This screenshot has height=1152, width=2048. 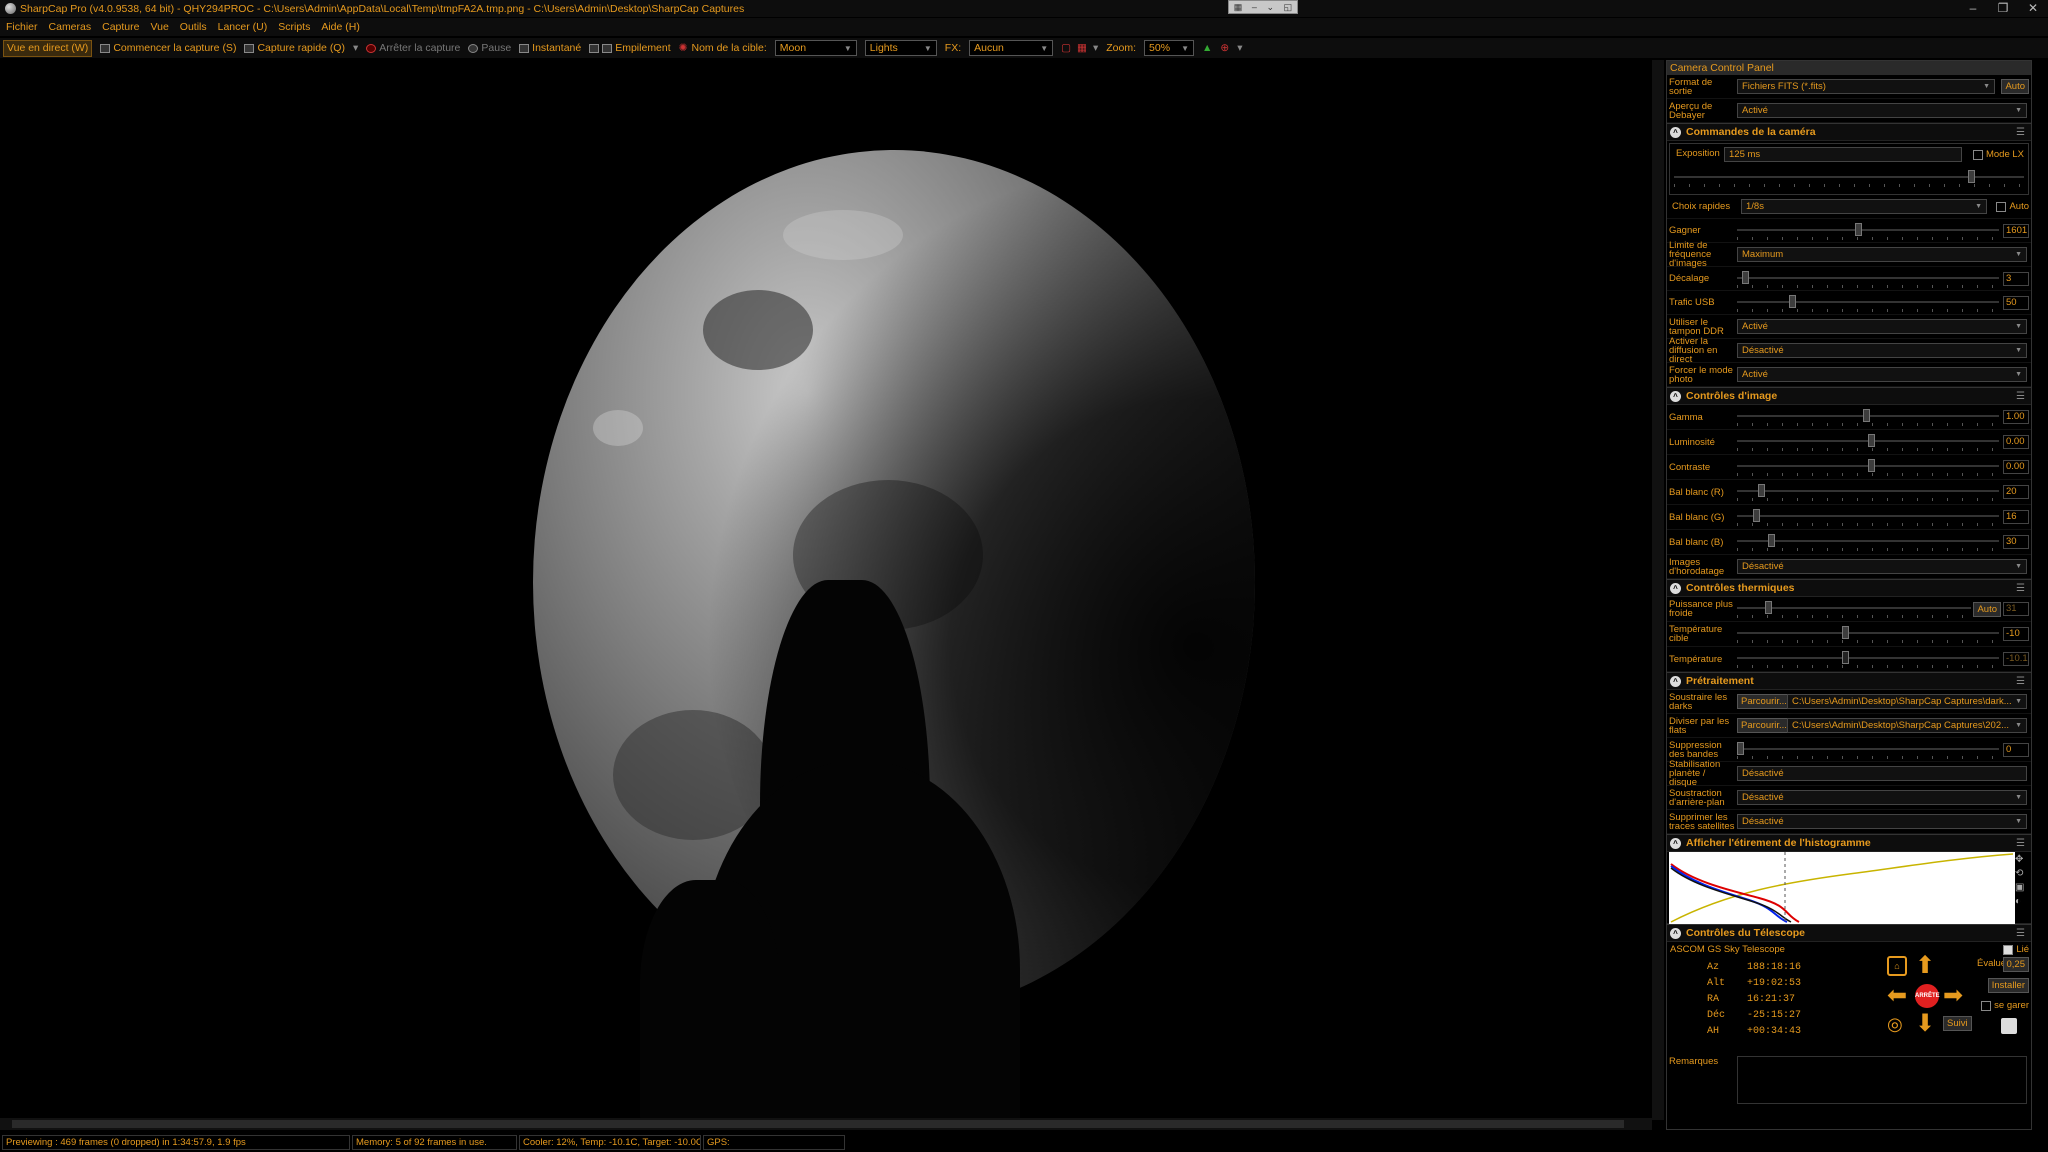 What do you see at coordinates (1011, 48) in the screenshot?
I see `fx-select: Aucun ▼` at bounding box center [1011, 48].